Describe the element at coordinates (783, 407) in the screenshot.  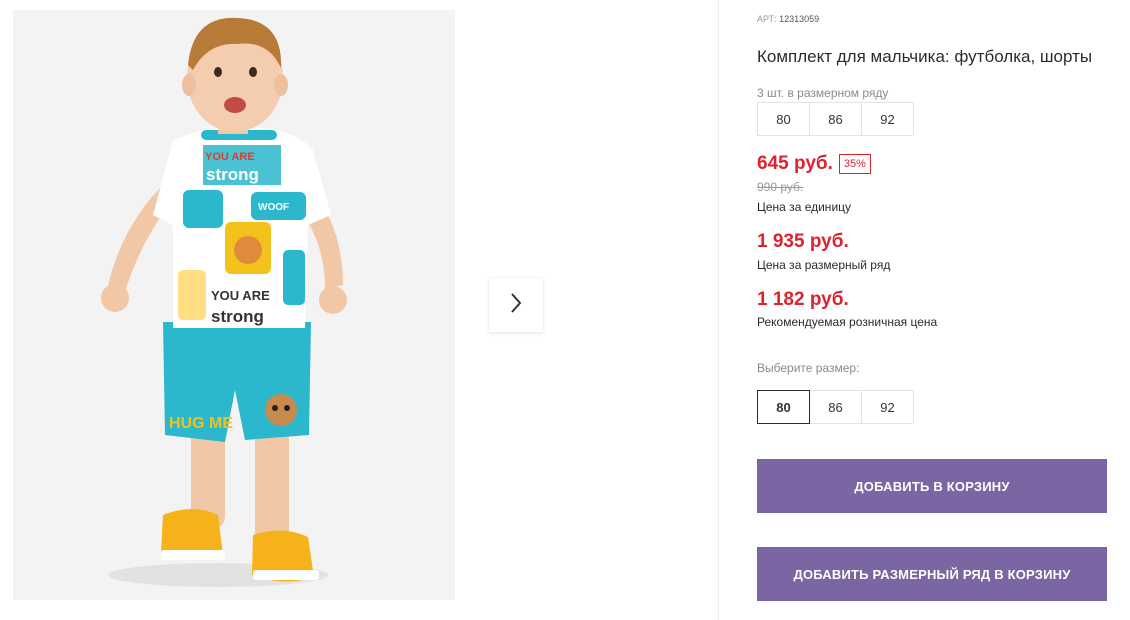
I see `size-option-80: 80` at that location.